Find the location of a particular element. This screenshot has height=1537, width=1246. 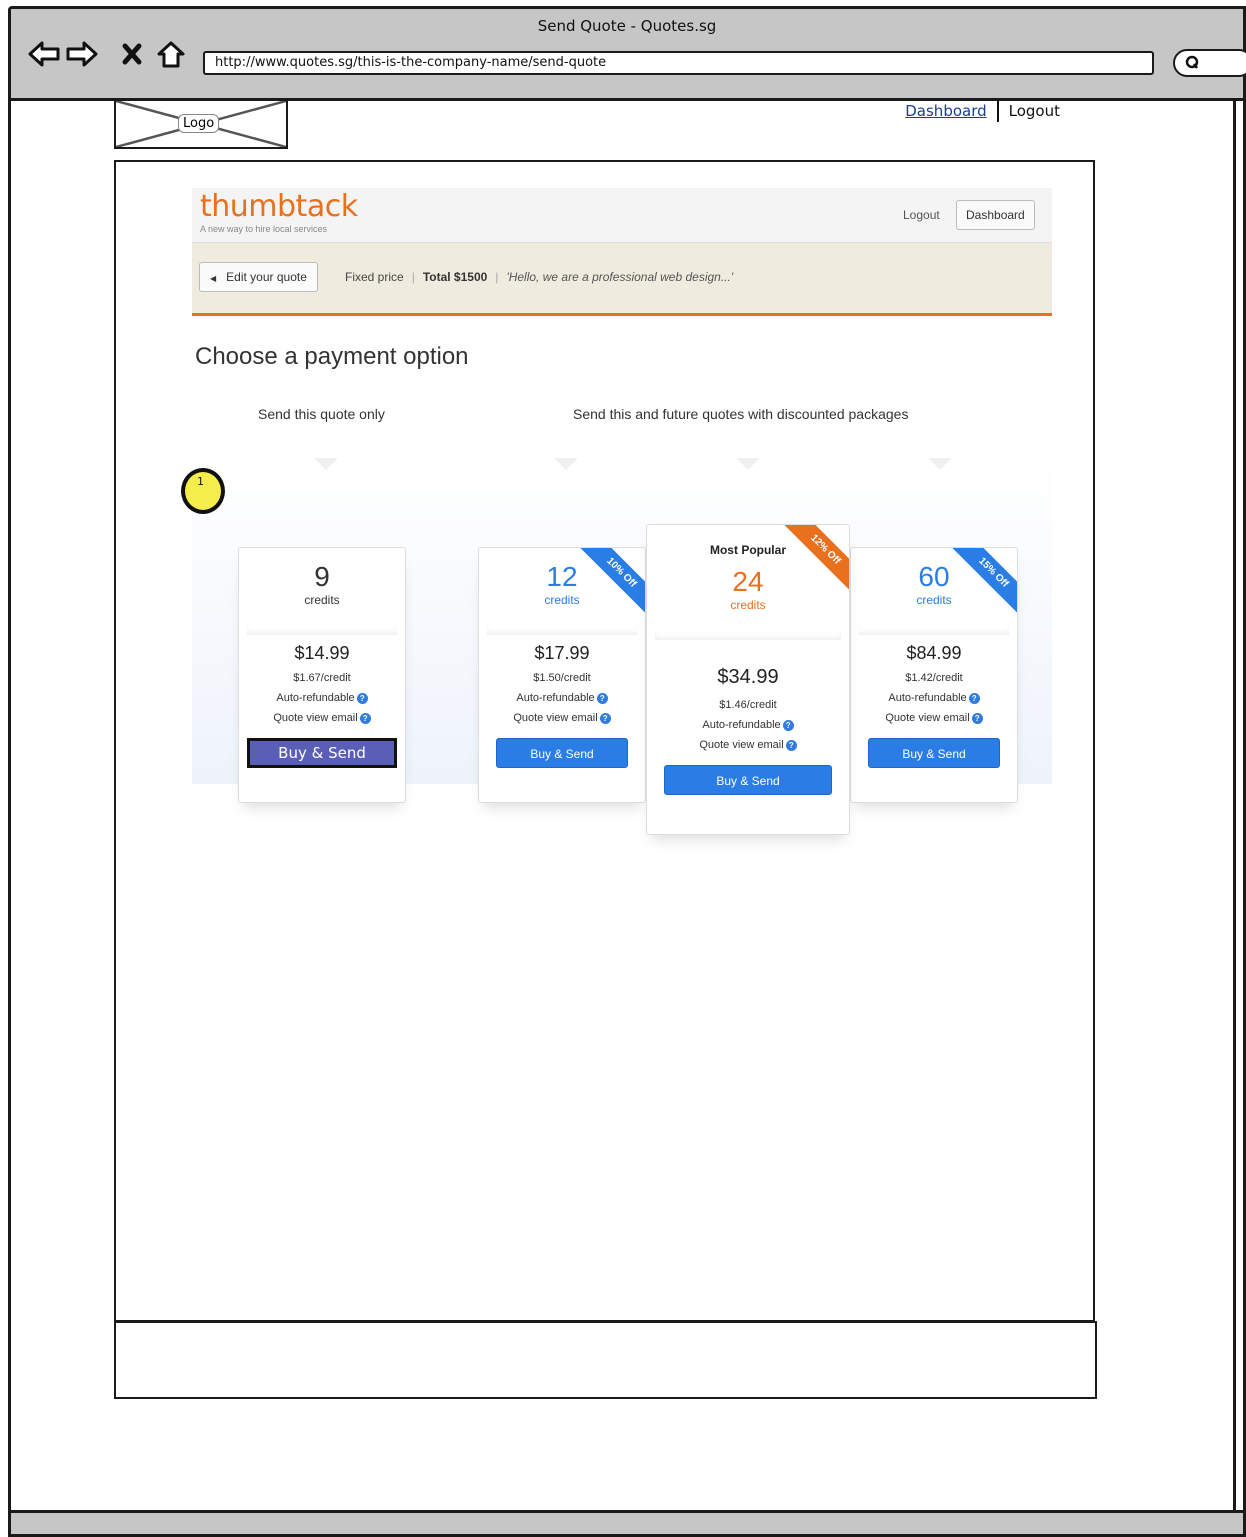

buy-send-button-12: Buy & Send is located at coordinates (562, 752).